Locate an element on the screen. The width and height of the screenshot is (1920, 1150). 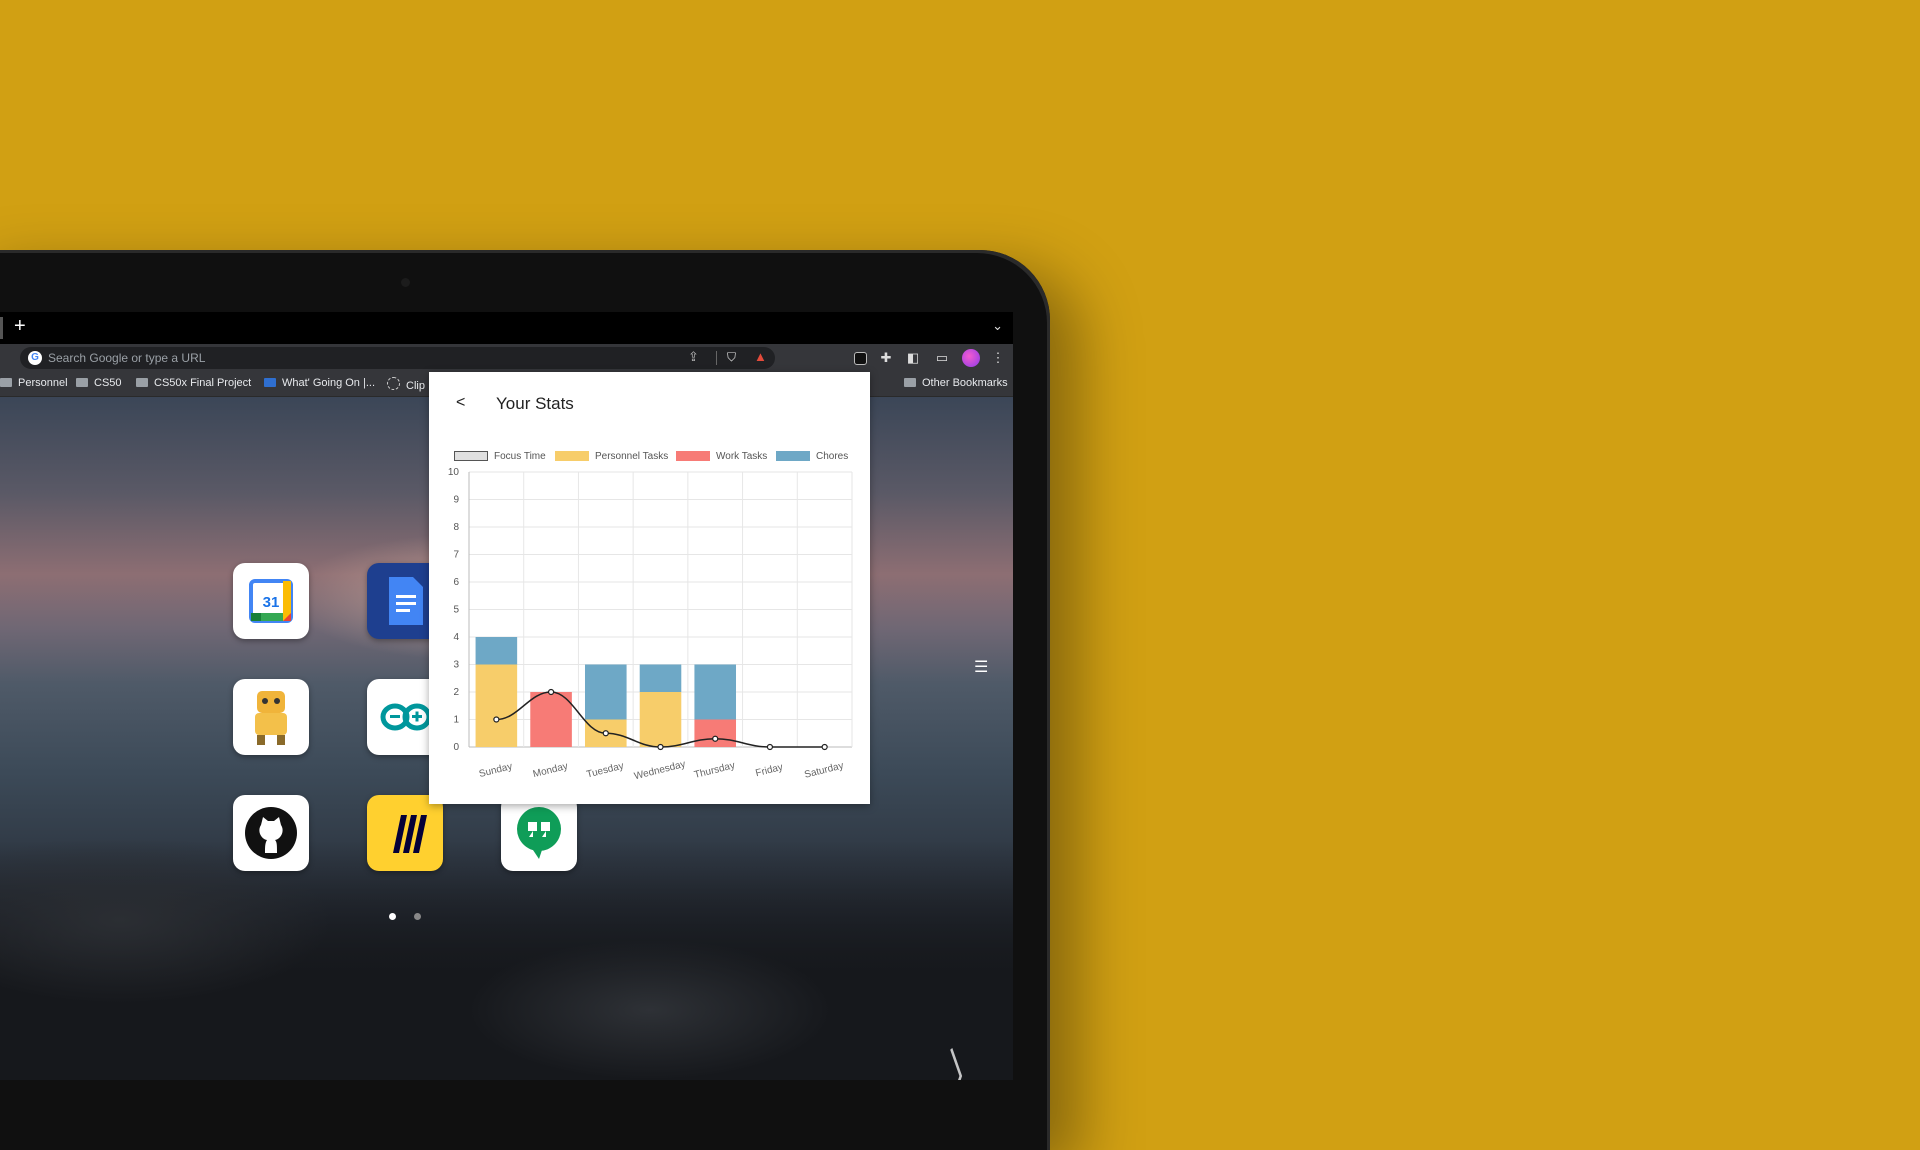
app-miro is located at coordinates (405, 833).